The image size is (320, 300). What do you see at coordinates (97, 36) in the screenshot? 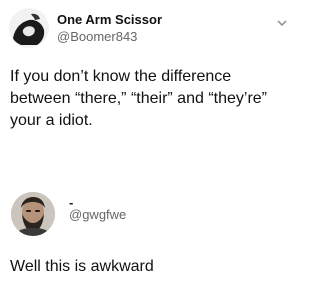
I see `author-handle: @Boomer843` at bounding box center [97, 36].